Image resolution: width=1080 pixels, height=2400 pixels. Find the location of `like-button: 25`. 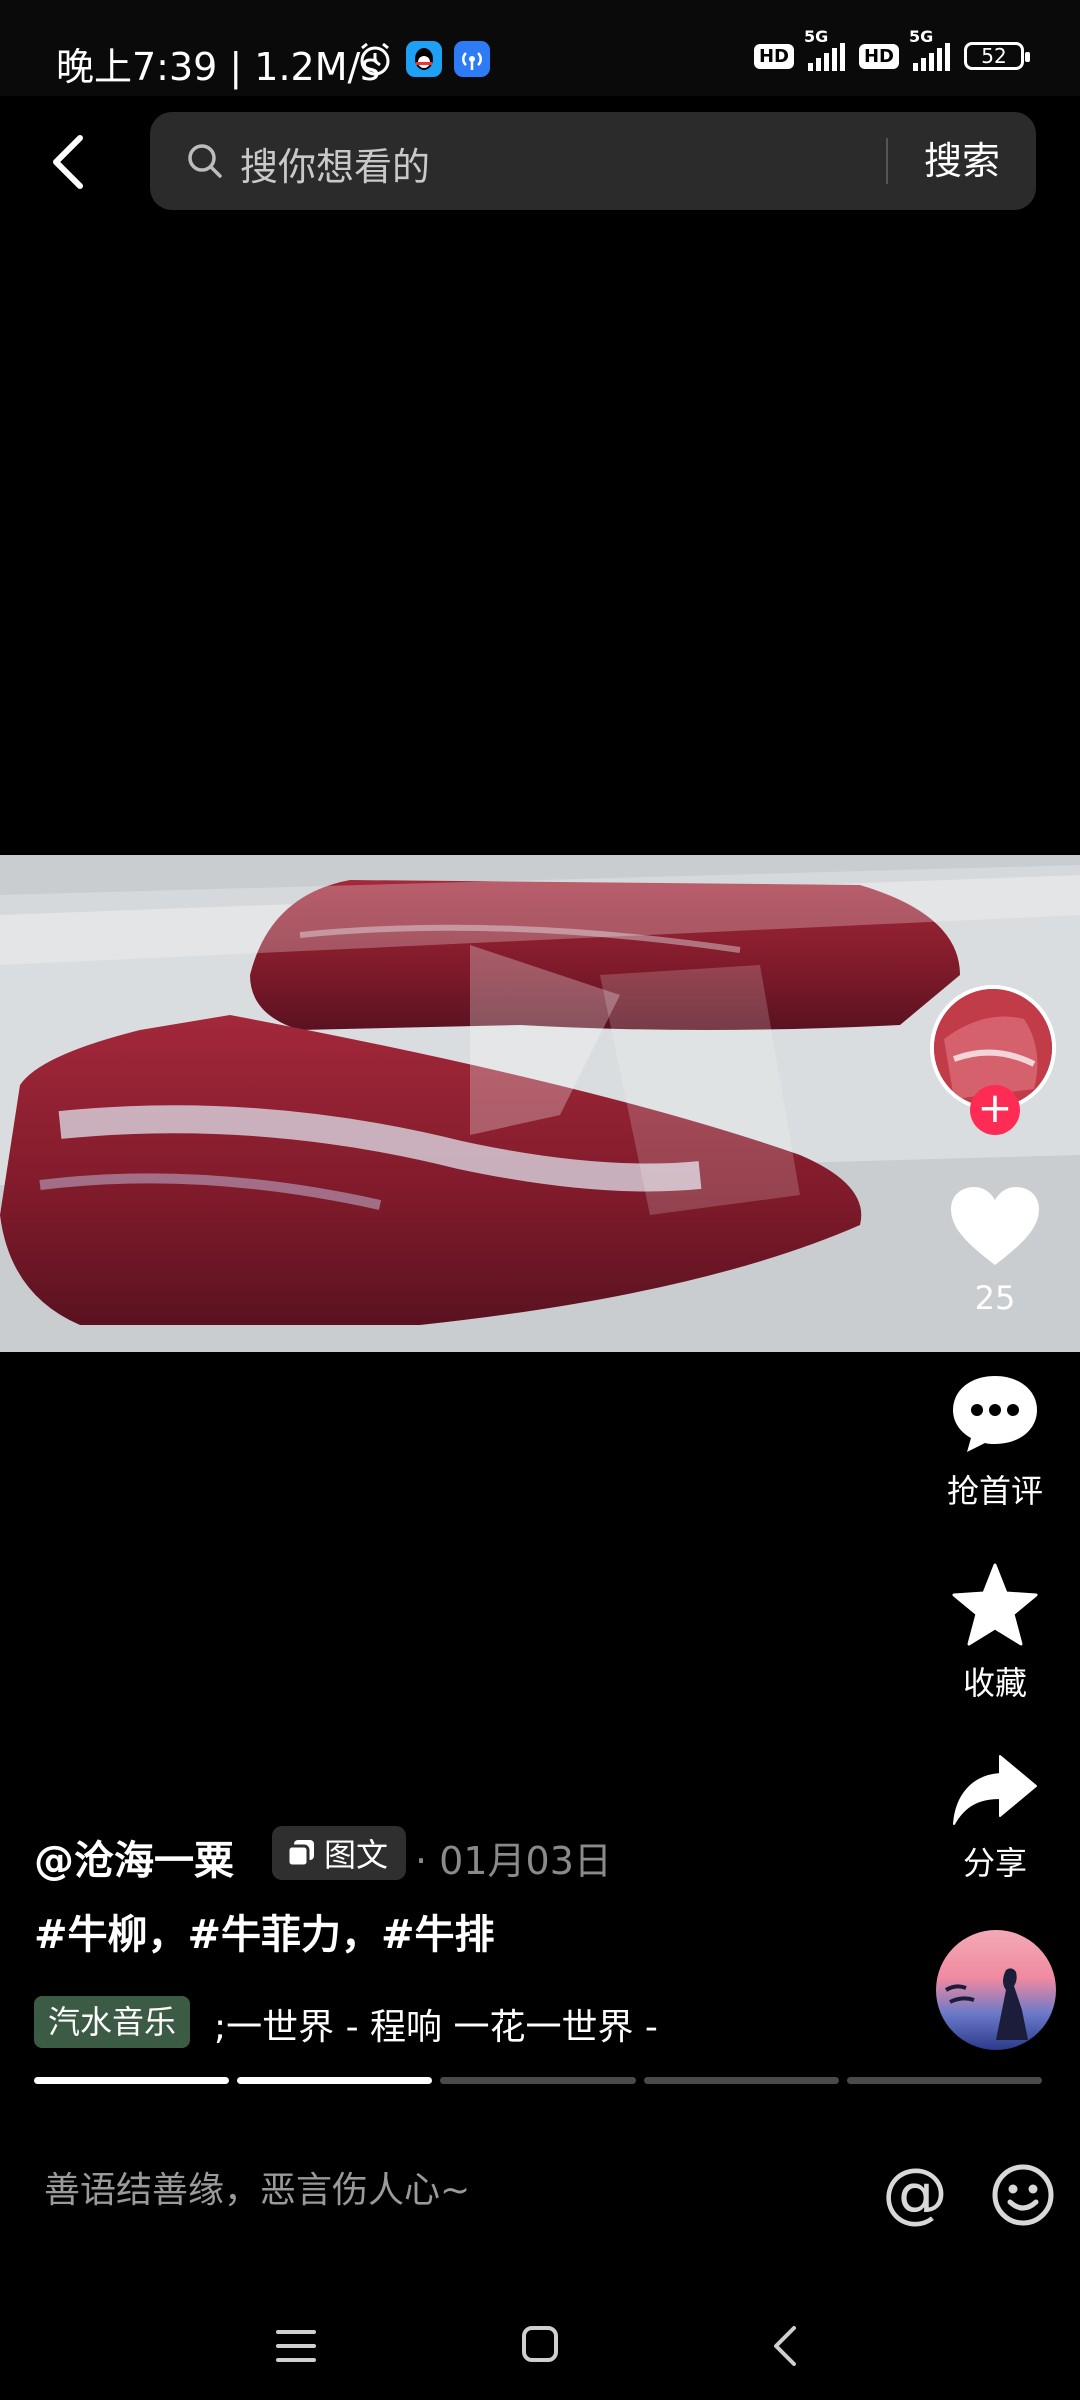

like-button: 25 is located at coordinates (995, 1251).